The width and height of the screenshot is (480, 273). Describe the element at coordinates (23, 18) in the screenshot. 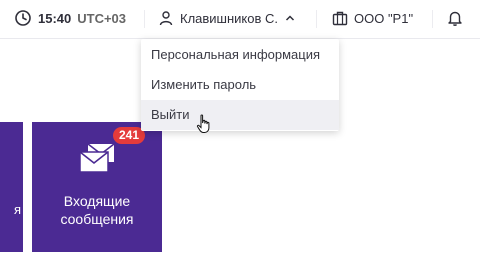

I see `clock-icon` at that location.